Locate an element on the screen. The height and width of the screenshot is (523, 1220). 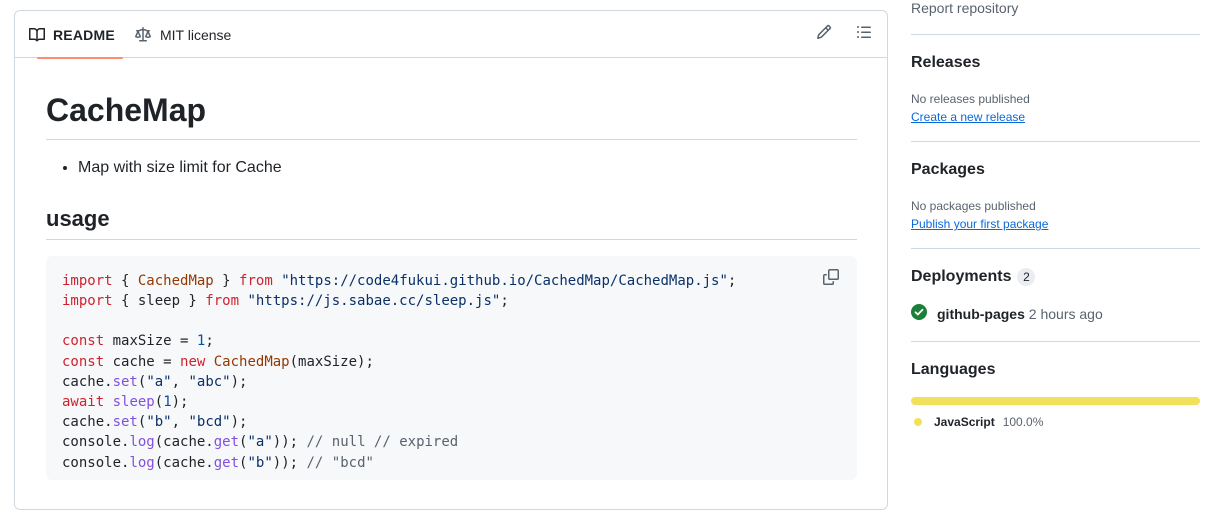
readme-actions is located at coordinates (844, 34).